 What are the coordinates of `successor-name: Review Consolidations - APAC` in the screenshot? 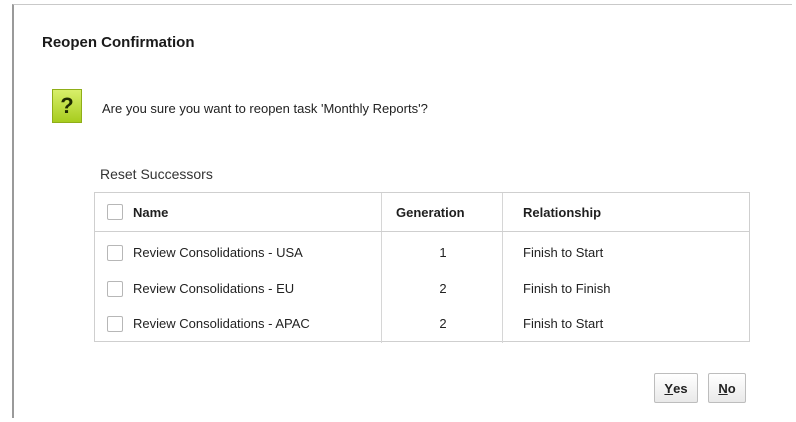 It's located at (221, 323).